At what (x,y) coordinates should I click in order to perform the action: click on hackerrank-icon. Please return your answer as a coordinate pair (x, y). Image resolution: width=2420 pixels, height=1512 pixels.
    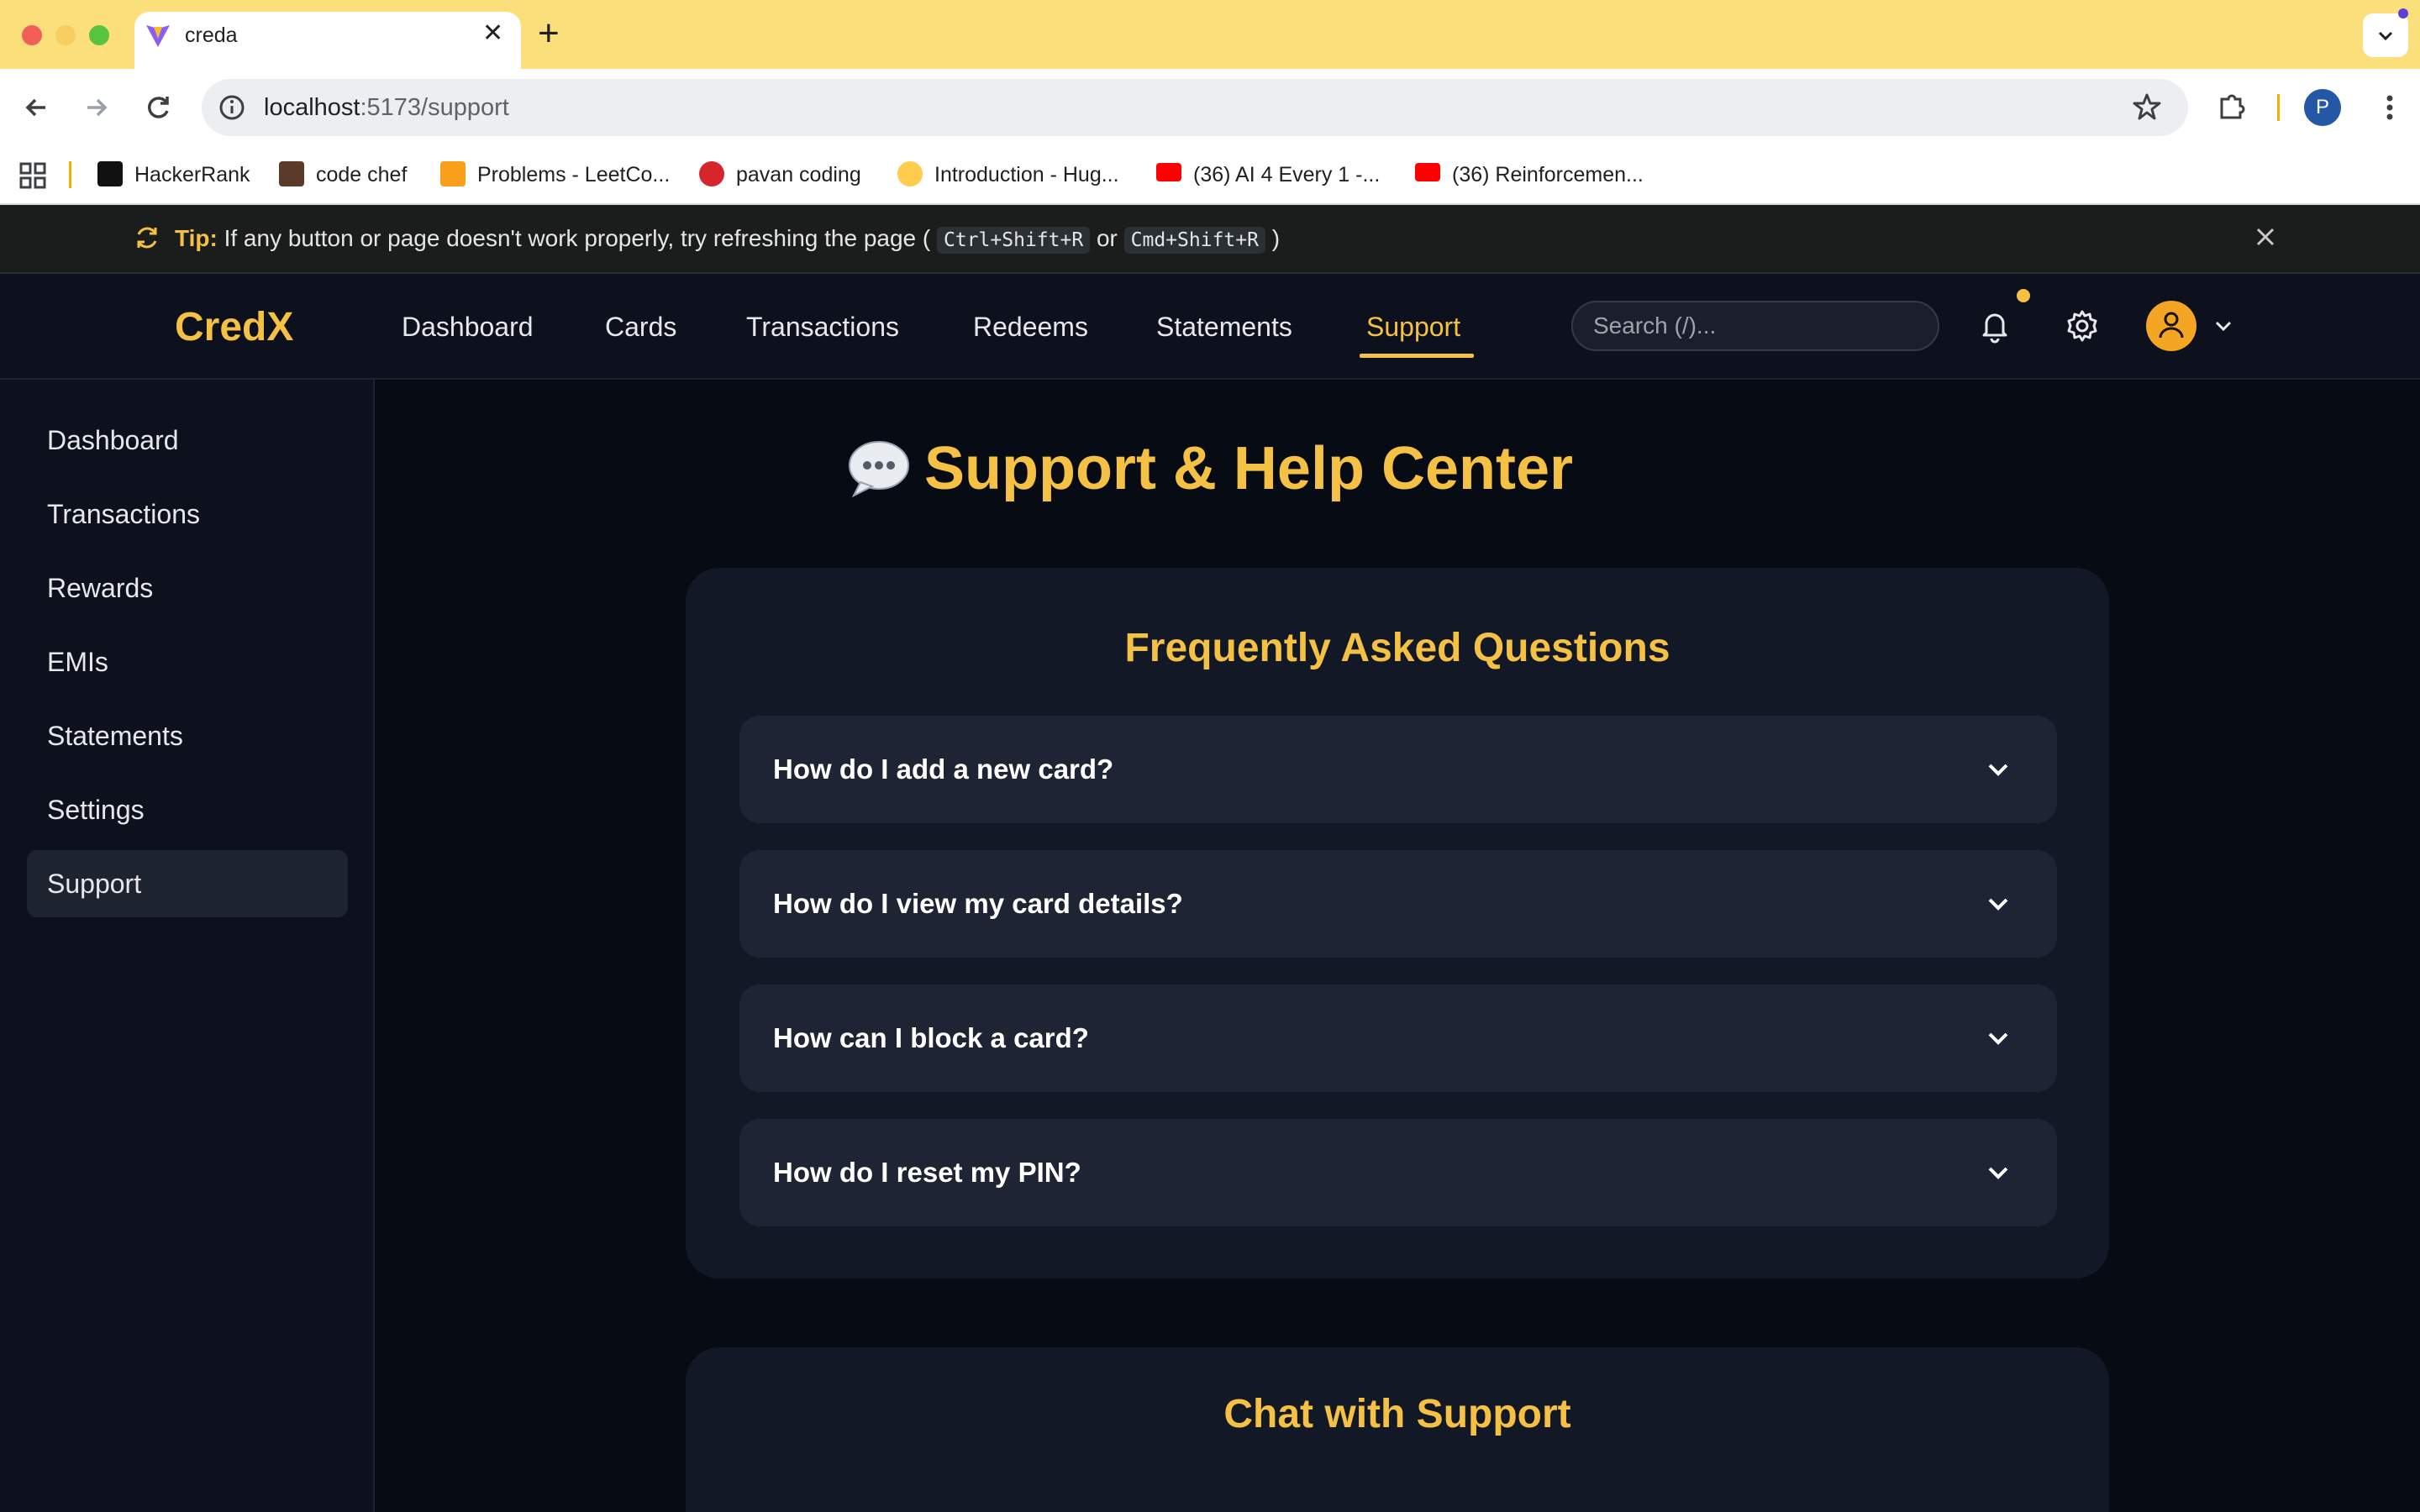
    Looking at the image, I should click on (110, 174).